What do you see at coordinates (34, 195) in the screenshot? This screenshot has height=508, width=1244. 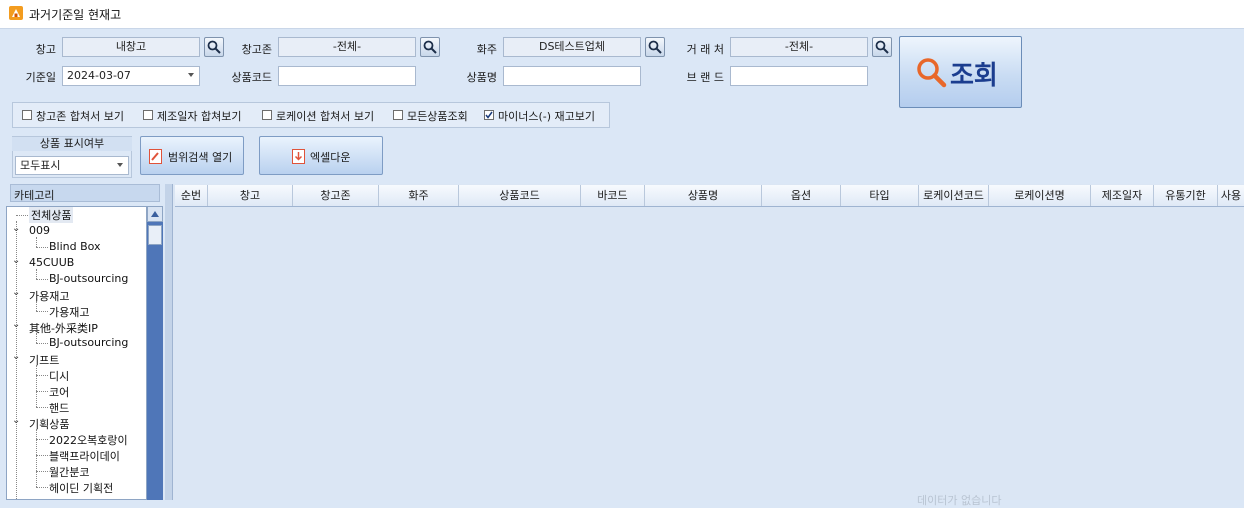 I see `category-header-label: 카테고리` at bounding box center [34, 195].